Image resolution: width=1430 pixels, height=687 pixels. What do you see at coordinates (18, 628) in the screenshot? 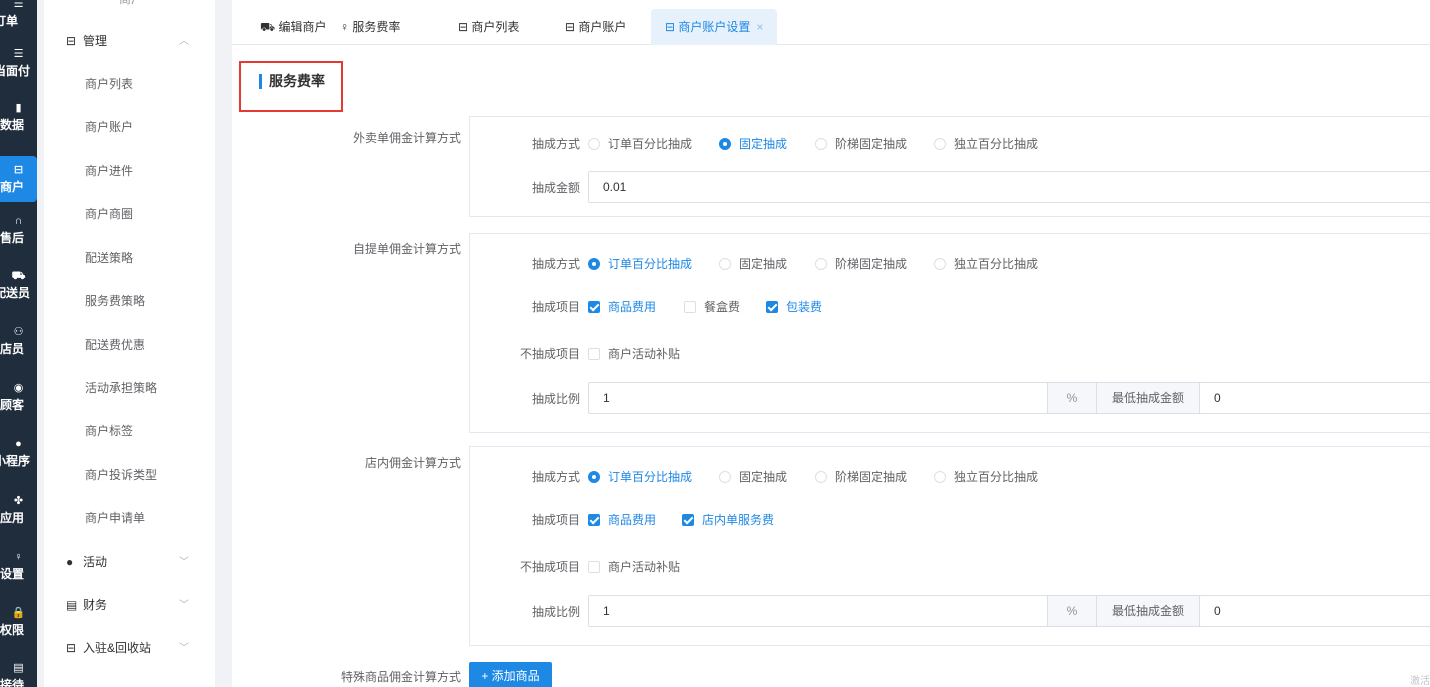
I see `rail-item-permissions: 🔒 权限` at bounding box center [18, 628].